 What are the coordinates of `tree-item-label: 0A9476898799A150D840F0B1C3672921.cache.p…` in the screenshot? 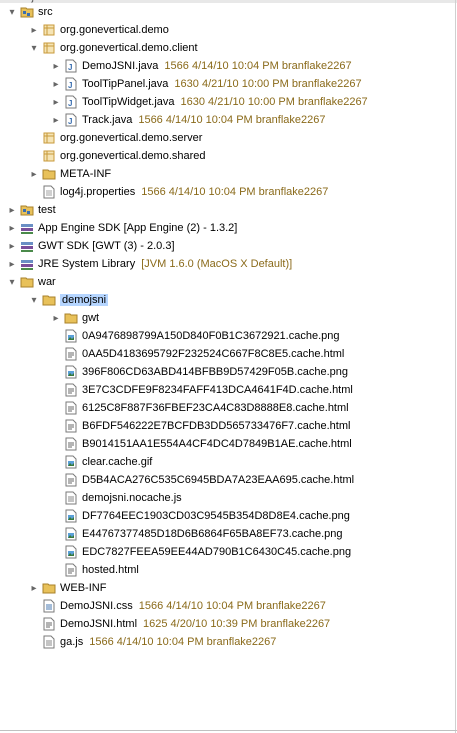 It's located at (211, 336).